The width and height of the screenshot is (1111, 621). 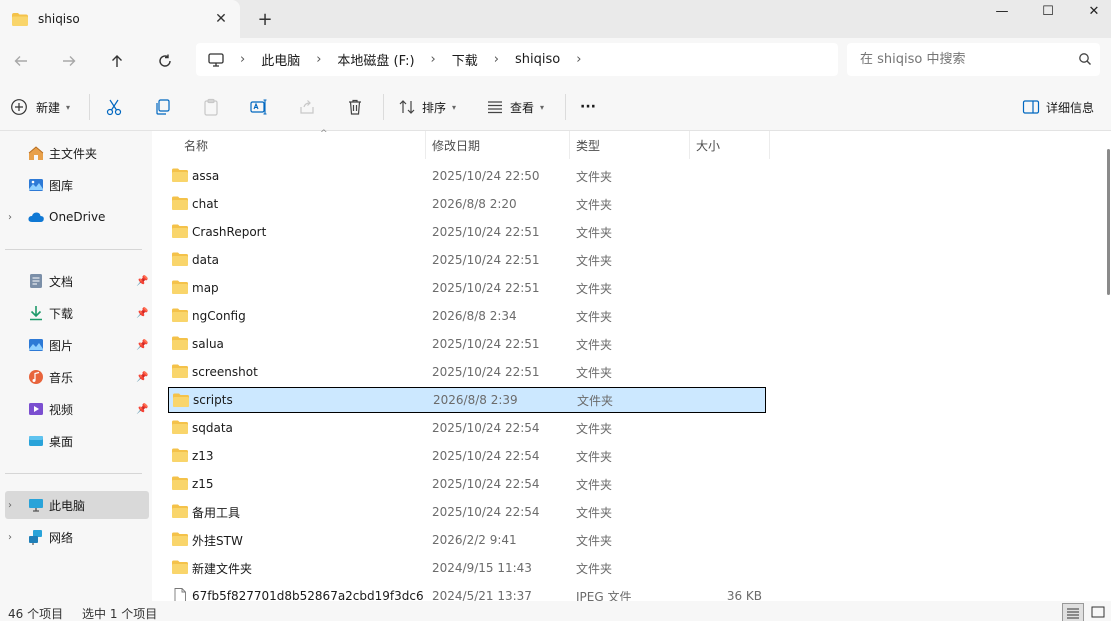 What do you see at coordinates (77, 505) in the screenshot?
I see `sidebar-item-this-pc: › 此电脑` at bounding box center [77, 505].